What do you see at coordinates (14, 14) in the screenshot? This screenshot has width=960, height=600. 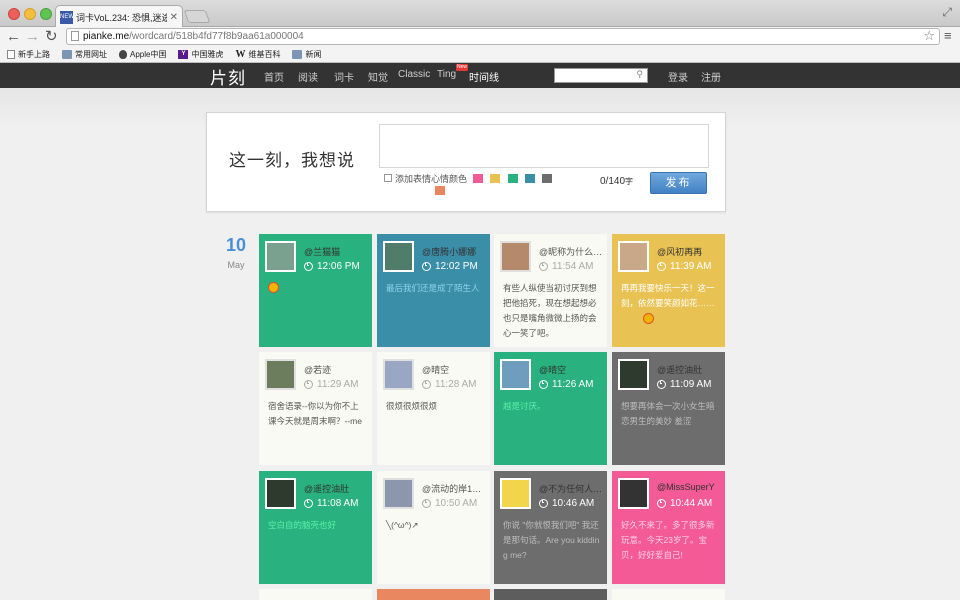 I see `close-window-button` at bounding box center [14, 14].